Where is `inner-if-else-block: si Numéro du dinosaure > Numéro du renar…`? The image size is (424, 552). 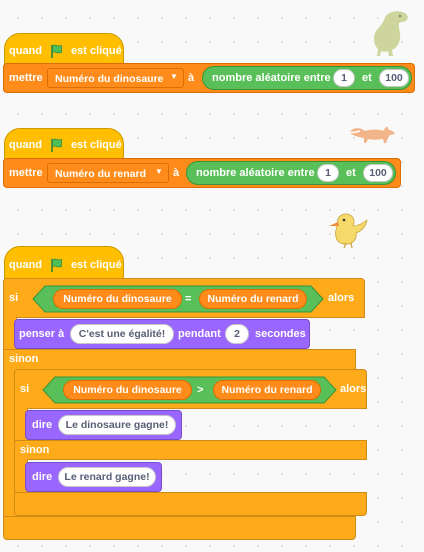
inner-if-else-block: si Numéro du dinosaure > Numéro du renar… is located at coordinates (190, 389).